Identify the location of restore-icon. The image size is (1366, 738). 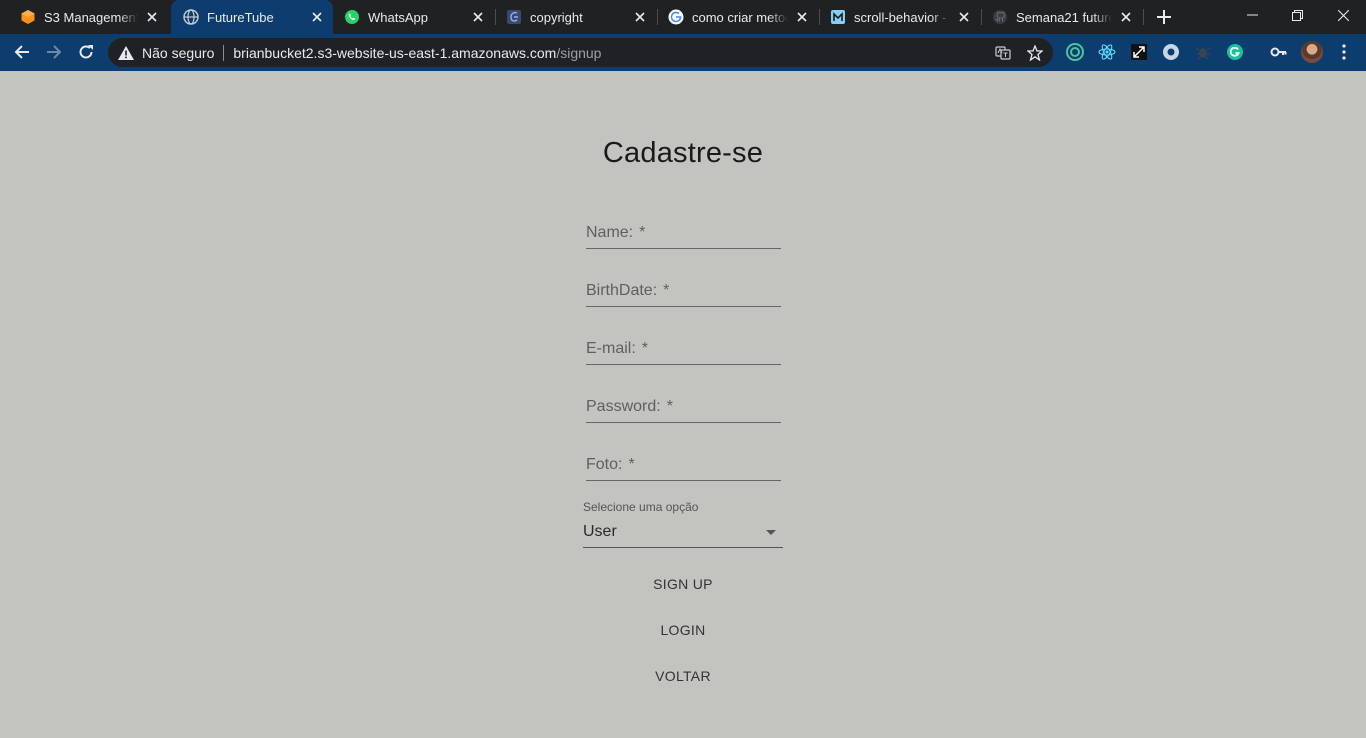
(1297, 15).